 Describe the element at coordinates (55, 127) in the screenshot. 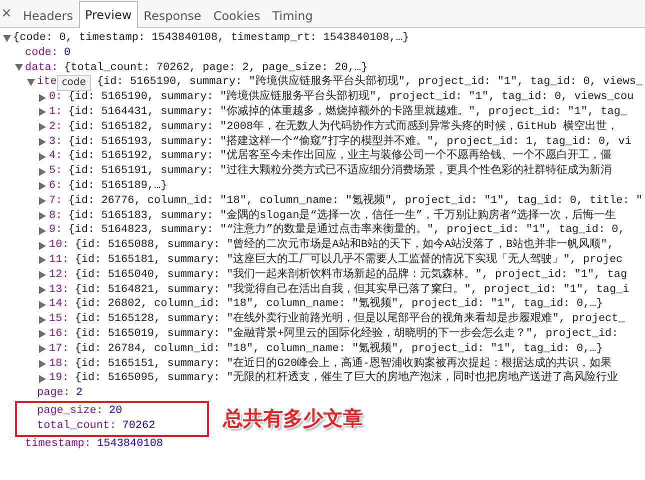

I see `property-key: 2:` at that location.